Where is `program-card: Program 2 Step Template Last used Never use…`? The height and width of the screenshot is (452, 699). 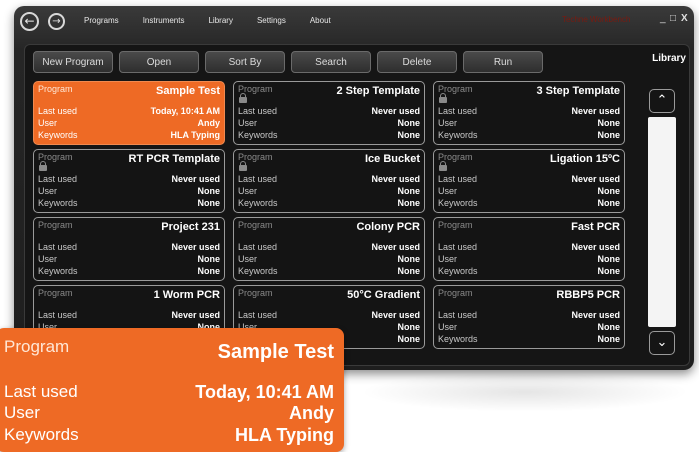 program-card: Program 2 Step Template Last used Never use… is located at coordinates (329, 113).